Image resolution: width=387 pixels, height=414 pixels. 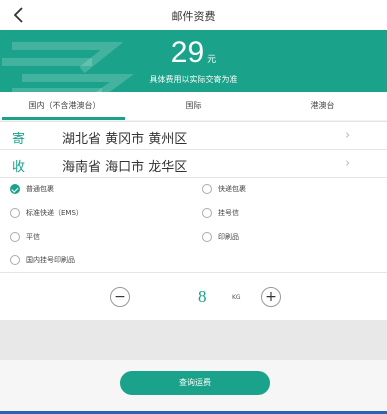 What do you see at coordinates (193, 296) in the screenshot?
I see `weight-stepper: − 8 KG +` at bounding box center [193, 296].